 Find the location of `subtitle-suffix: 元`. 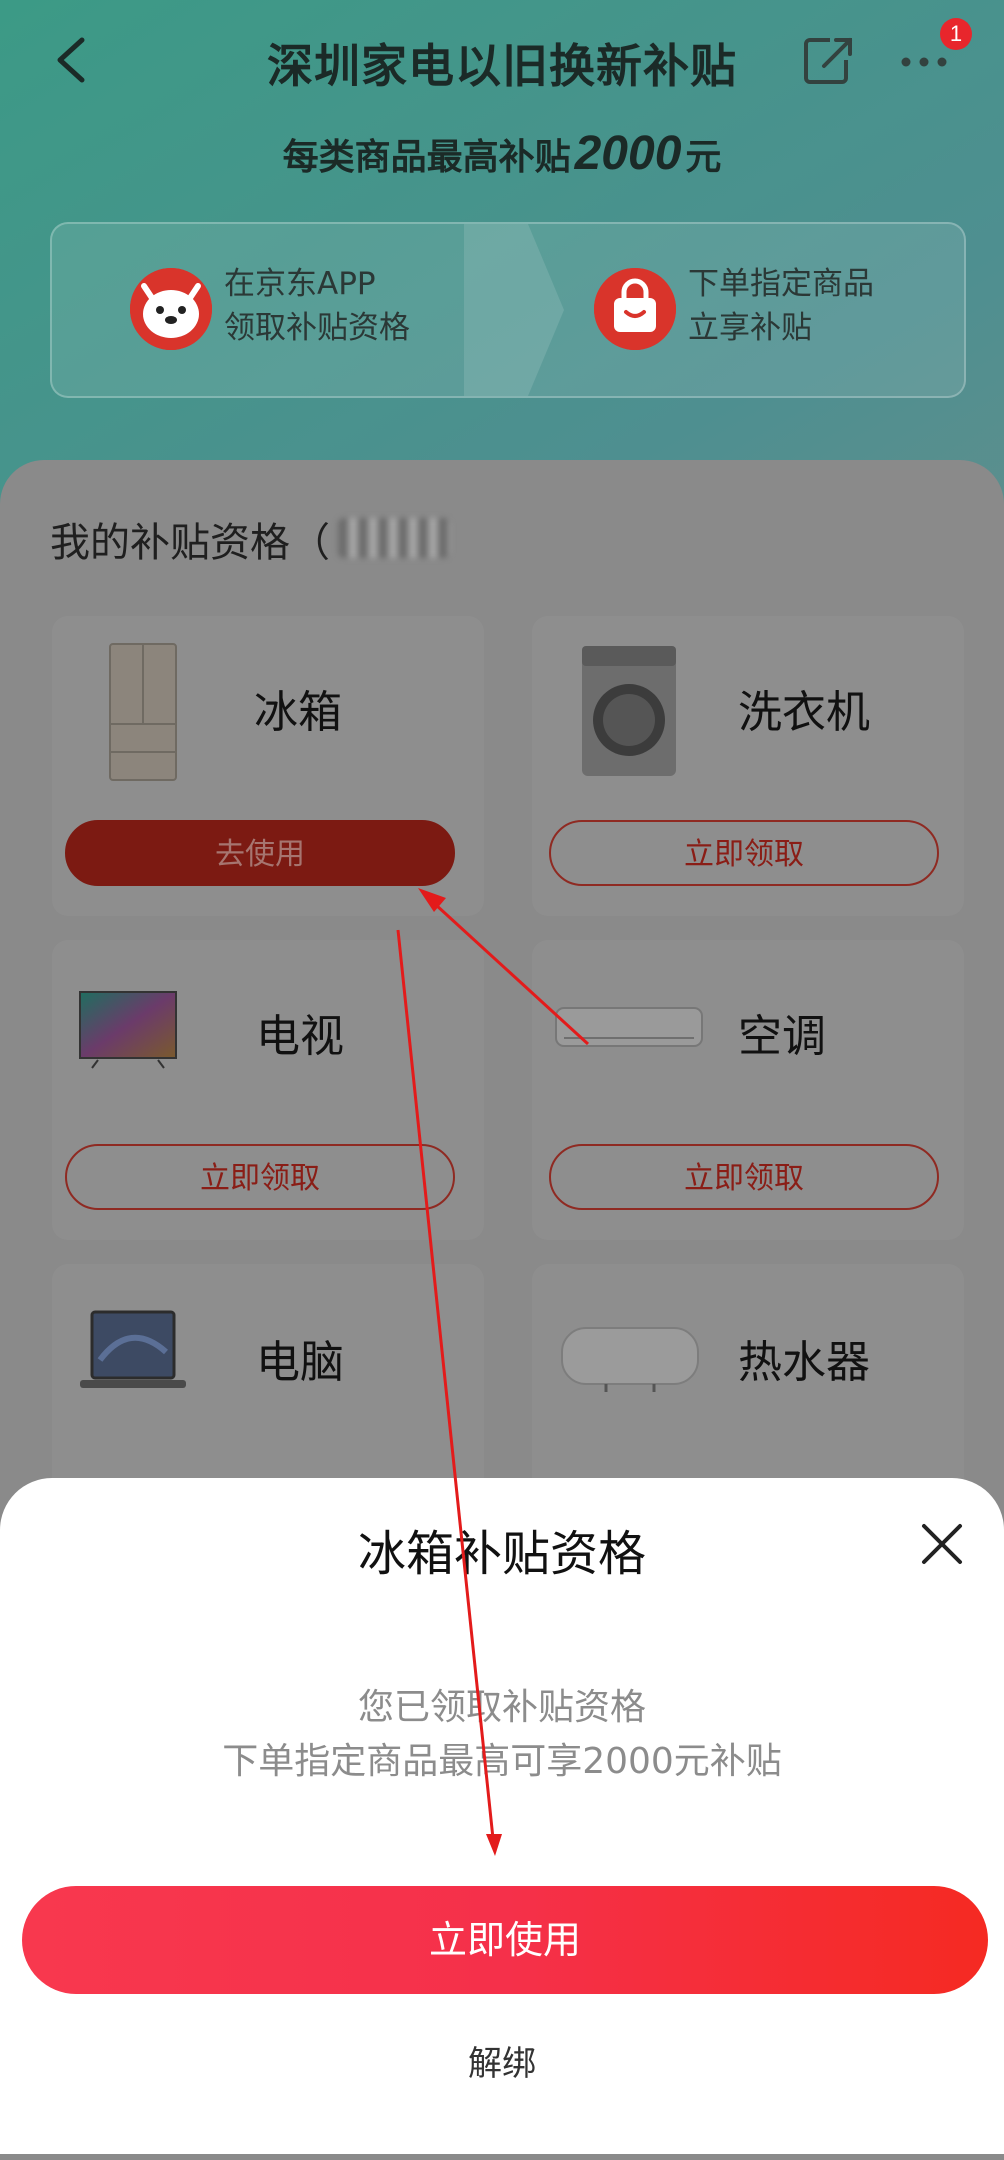

subtitle-suffix: 元 is located at coordinates (703, 157).